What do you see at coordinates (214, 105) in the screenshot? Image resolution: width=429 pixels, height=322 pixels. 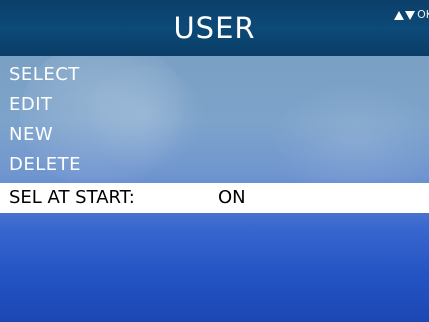 I see `menu-item-edit: EDIT` at bounding box center [214, 105].